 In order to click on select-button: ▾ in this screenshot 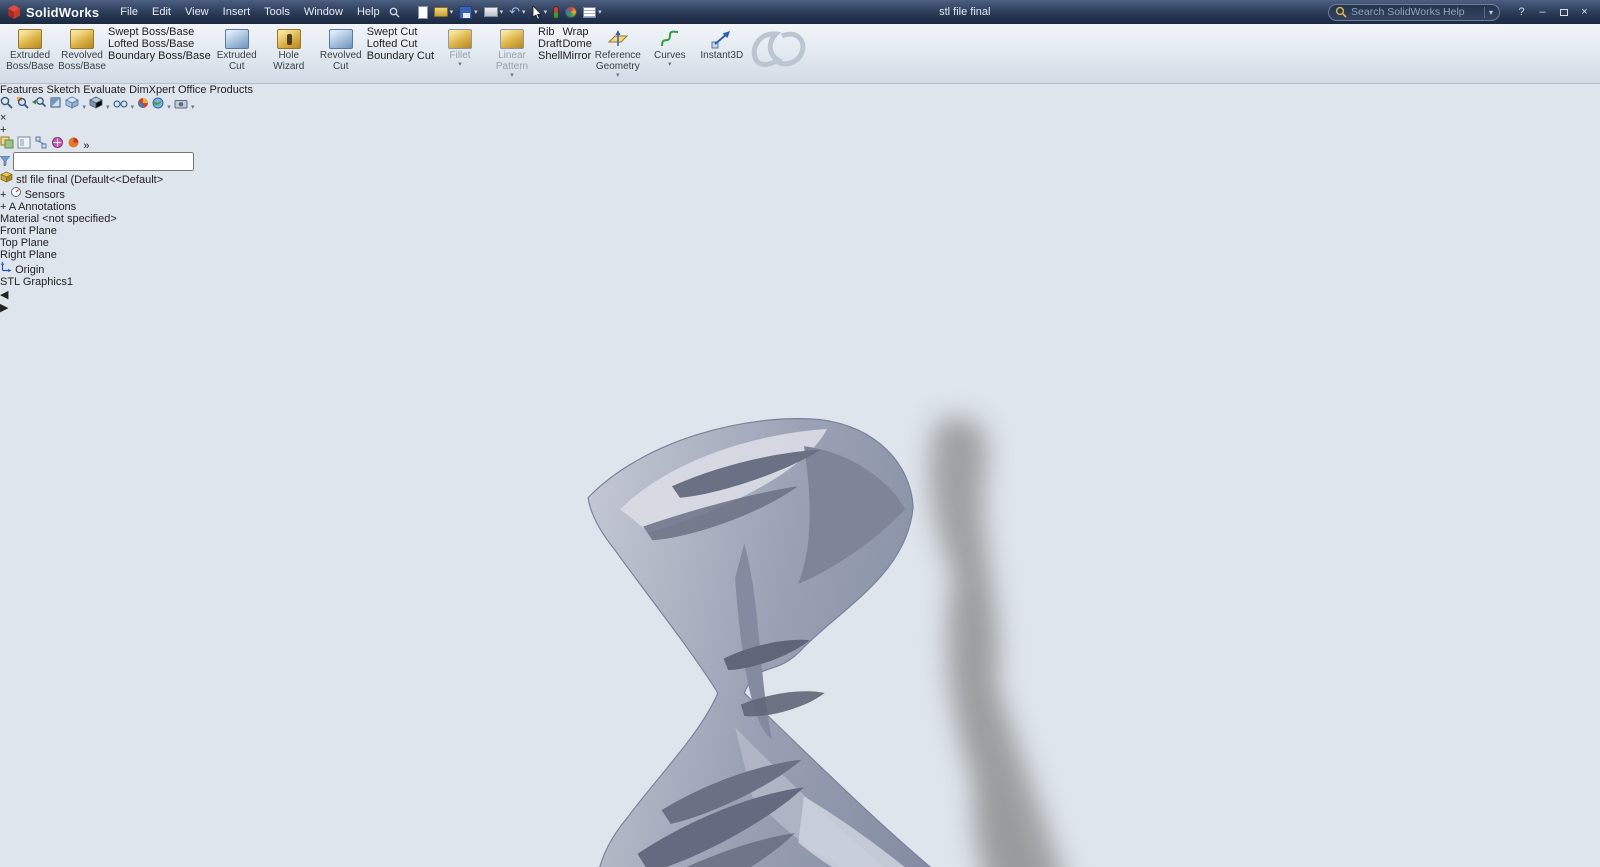, I will do `click(540, 12)`.